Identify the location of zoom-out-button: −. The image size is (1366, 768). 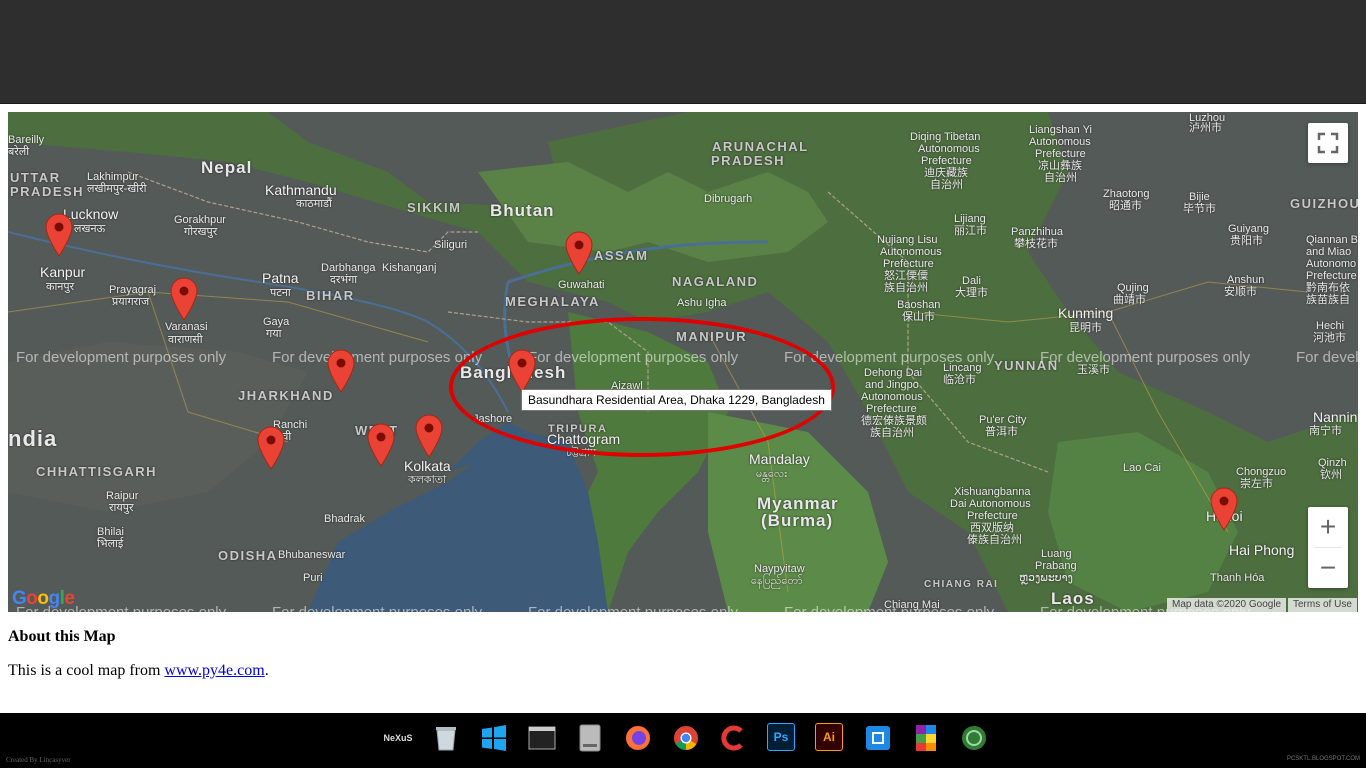
(1328, 568).